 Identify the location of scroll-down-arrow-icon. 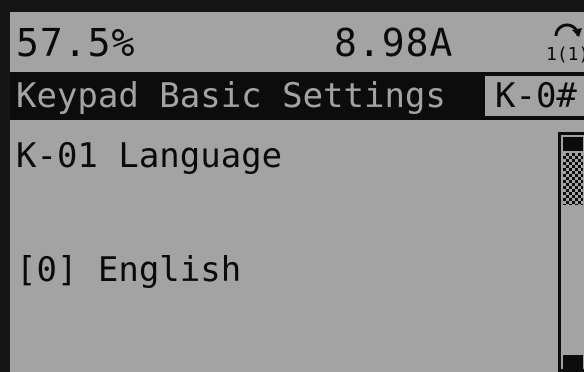
(573, 362).